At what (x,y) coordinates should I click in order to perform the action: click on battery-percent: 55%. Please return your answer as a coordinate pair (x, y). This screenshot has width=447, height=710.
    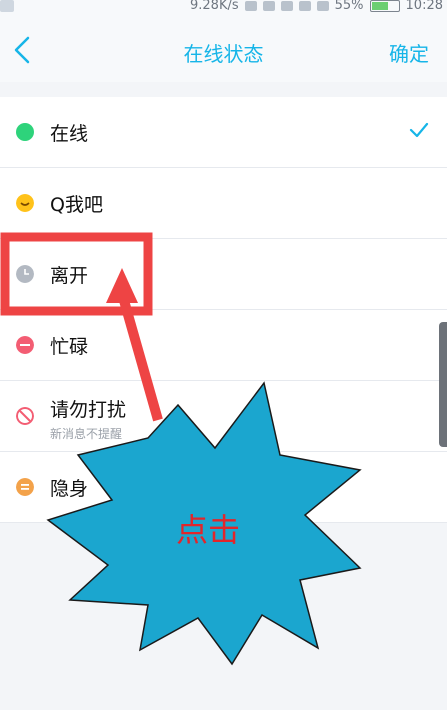
    Looking at the image, I should click on (349, 6).